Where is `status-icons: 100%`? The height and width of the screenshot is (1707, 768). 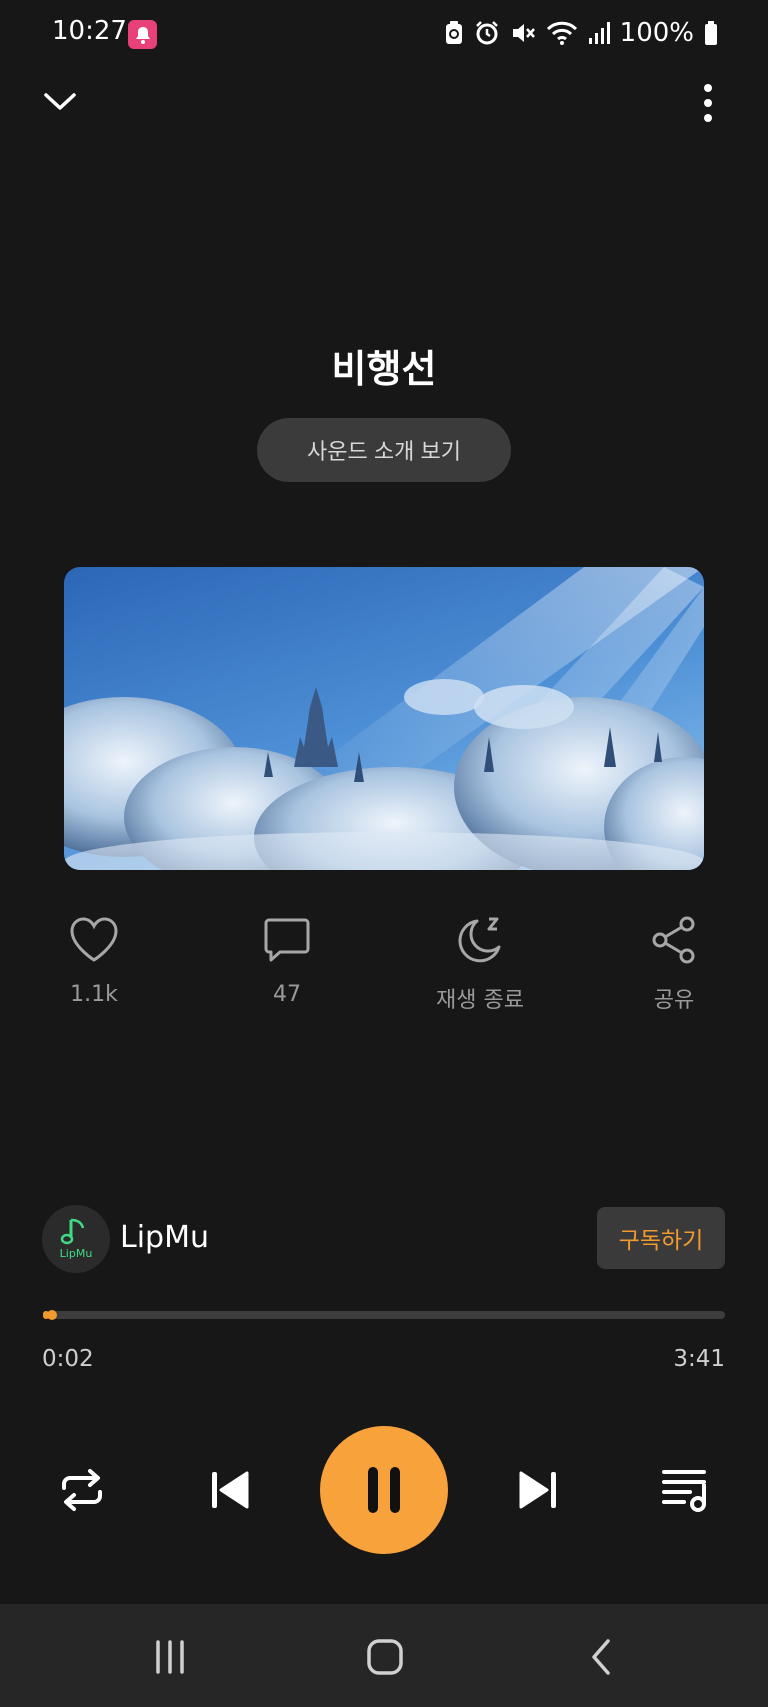
status-icons: 100% is located at coordinates (581, 33).